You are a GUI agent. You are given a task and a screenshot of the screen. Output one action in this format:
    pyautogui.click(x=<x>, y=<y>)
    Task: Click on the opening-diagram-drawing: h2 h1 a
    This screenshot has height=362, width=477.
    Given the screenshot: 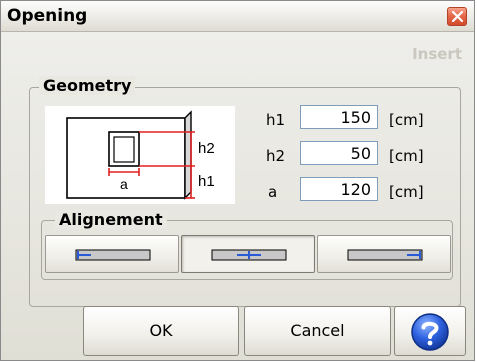 What is the action you would take?
    pyautogui.click(x=140, y=155)
    